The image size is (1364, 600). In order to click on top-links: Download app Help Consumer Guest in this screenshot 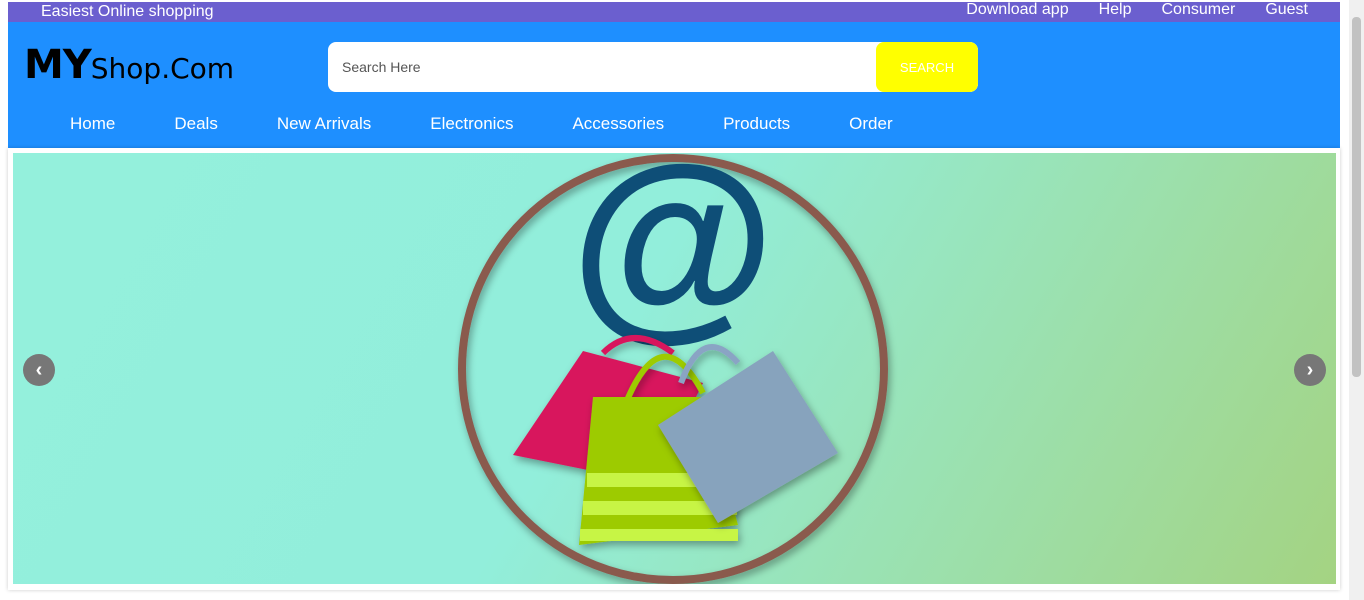, I will do `click(1122, 10)`.